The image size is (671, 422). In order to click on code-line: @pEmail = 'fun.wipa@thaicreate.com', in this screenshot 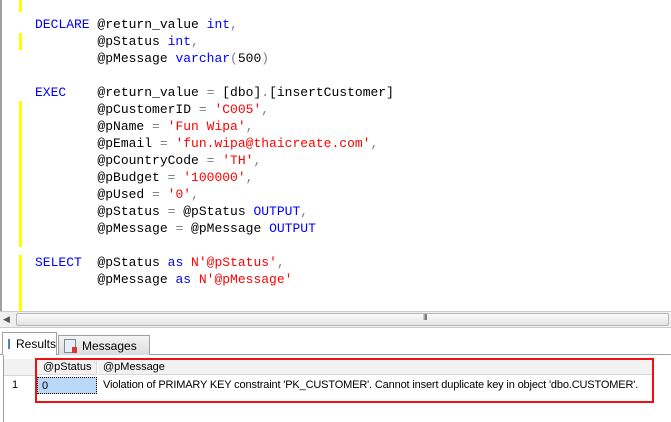, I will do `click(214, 143)`.